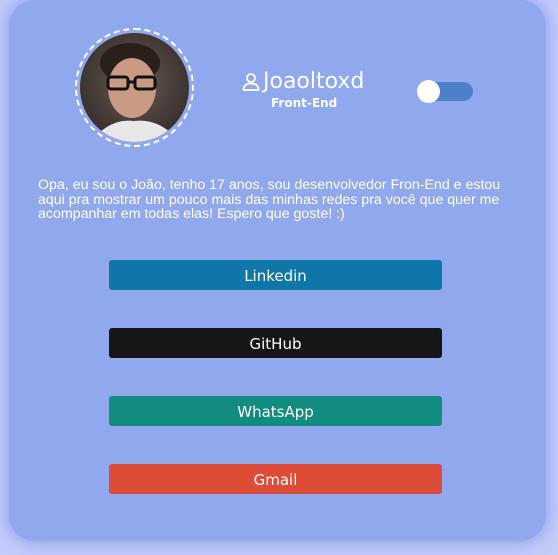  Describe the element at coordinates (251, 82) in the screenshot. I see `user-icon` at that location.